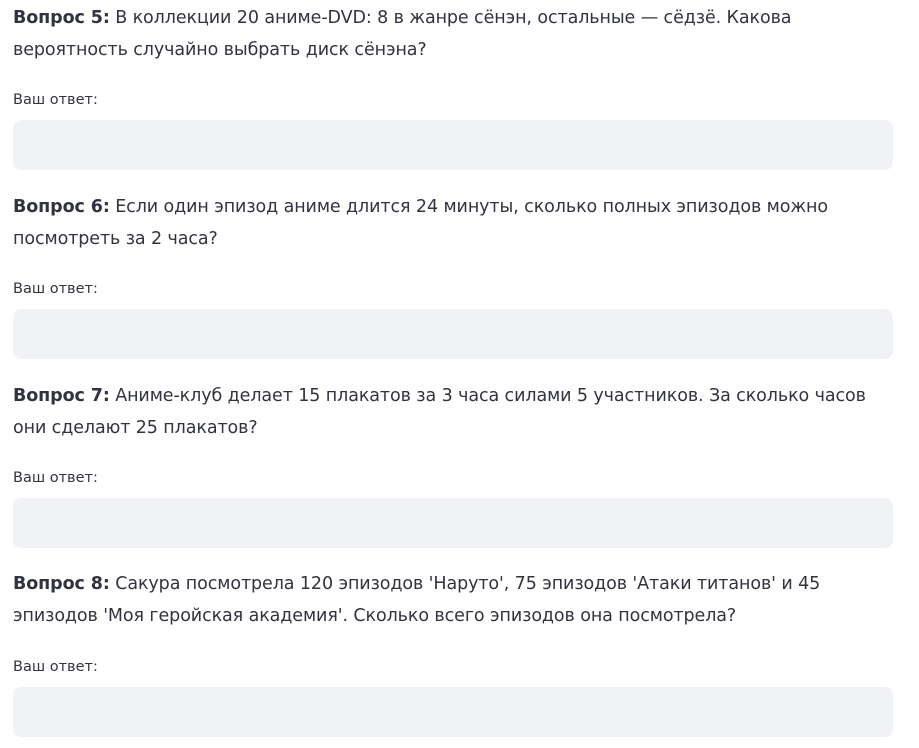 The width and height of the screenshot is (919, 748). What do you see at coordinates (55, 478) in the screenshot?
I see `question-7-answer-label: Ваш ответ:` at bounding box center [55, 478].